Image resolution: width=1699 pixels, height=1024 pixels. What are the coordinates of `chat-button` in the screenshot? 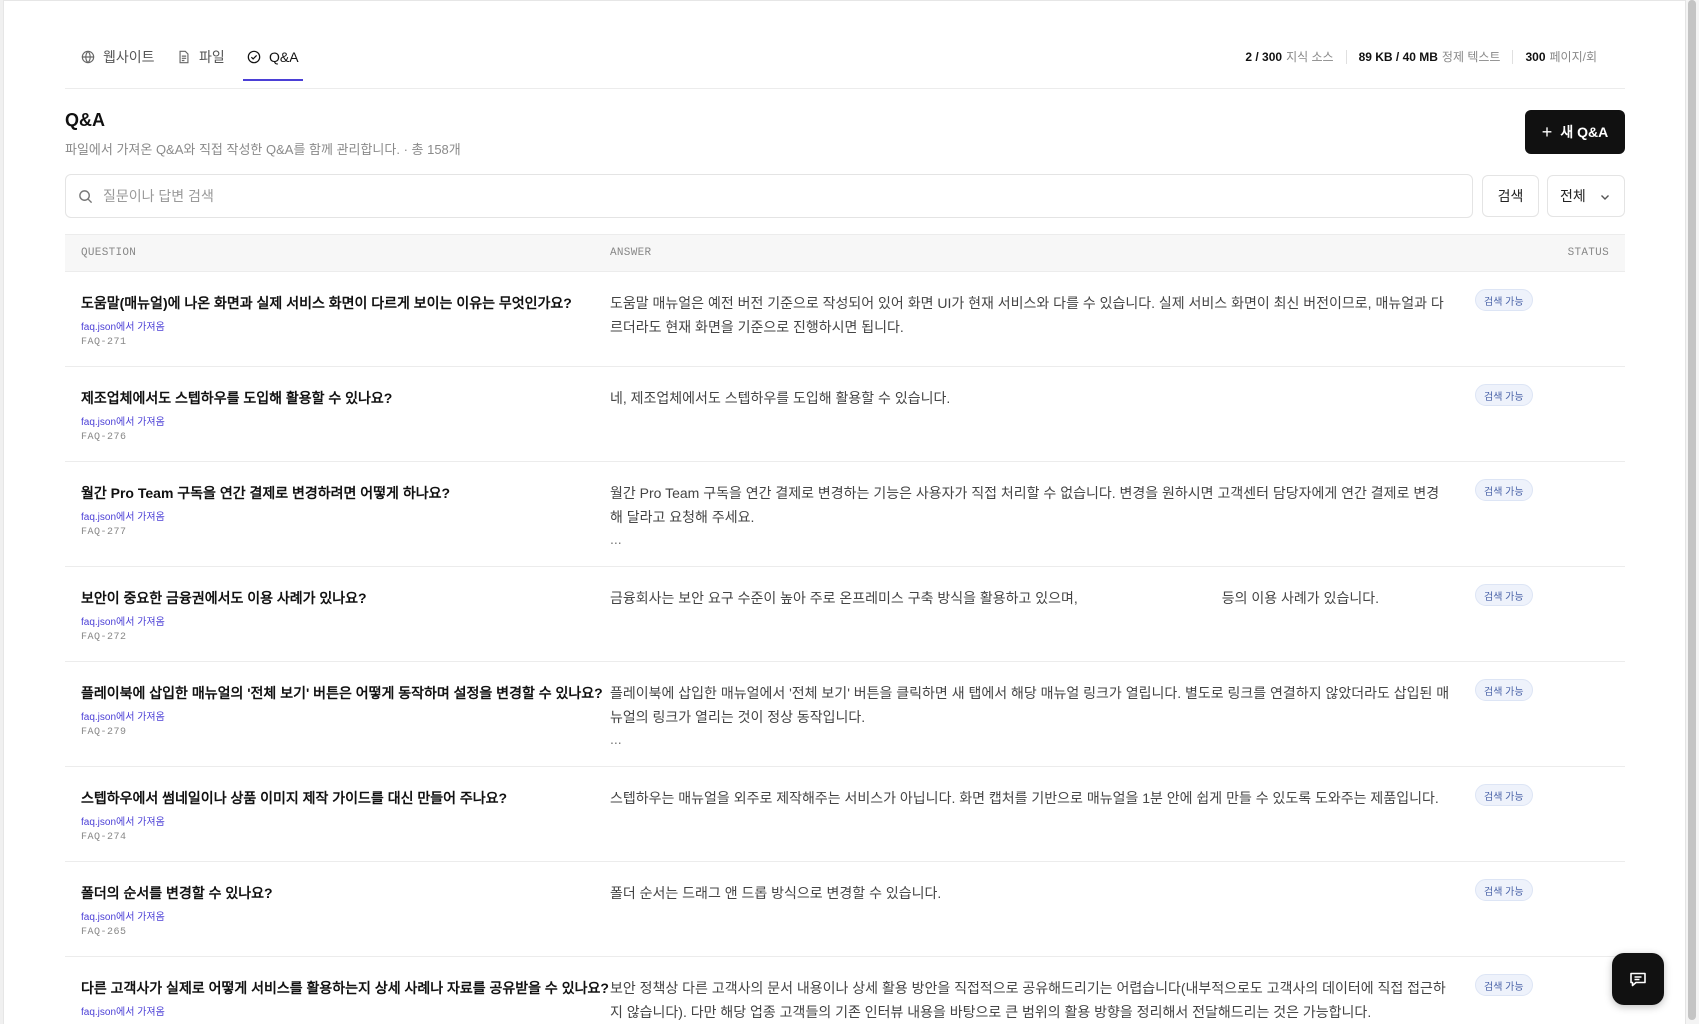 It's located at (1638, 979).